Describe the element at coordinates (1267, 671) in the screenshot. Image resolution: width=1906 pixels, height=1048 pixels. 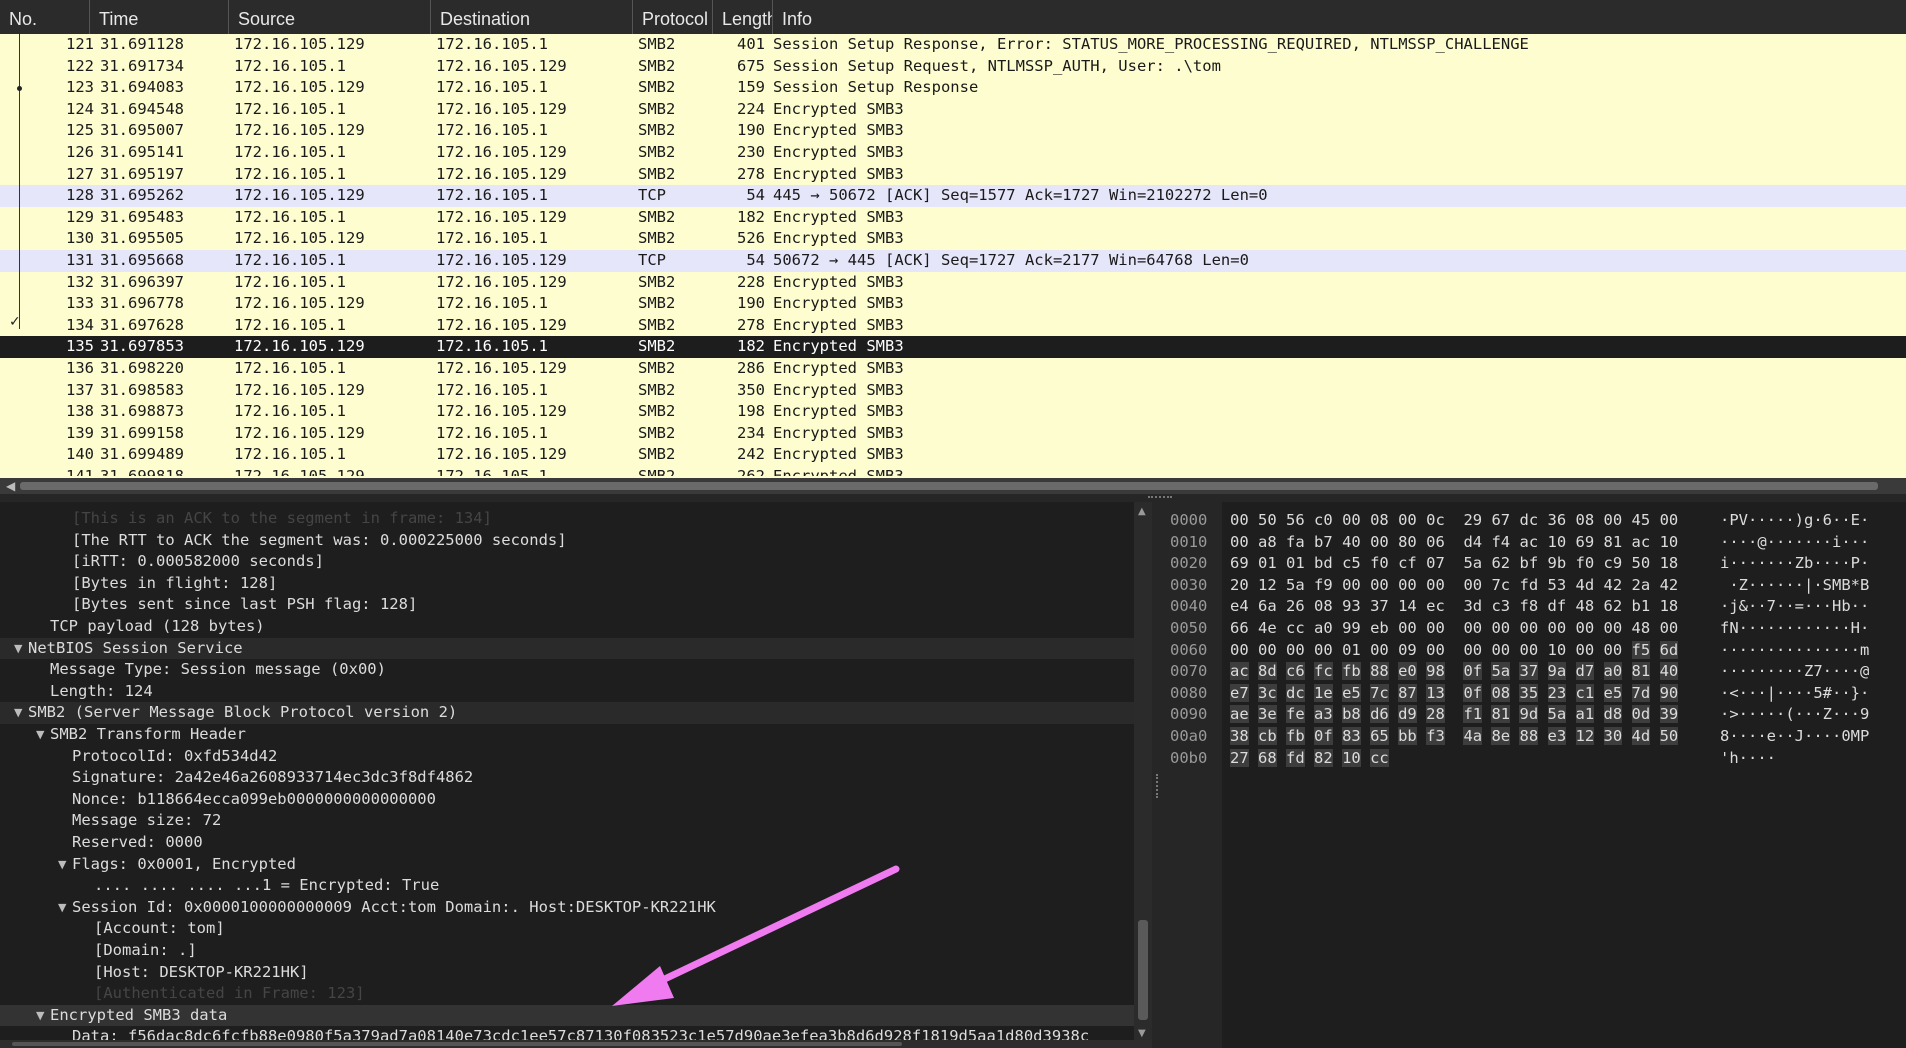
I see `byte-hex: 8d` at that location.